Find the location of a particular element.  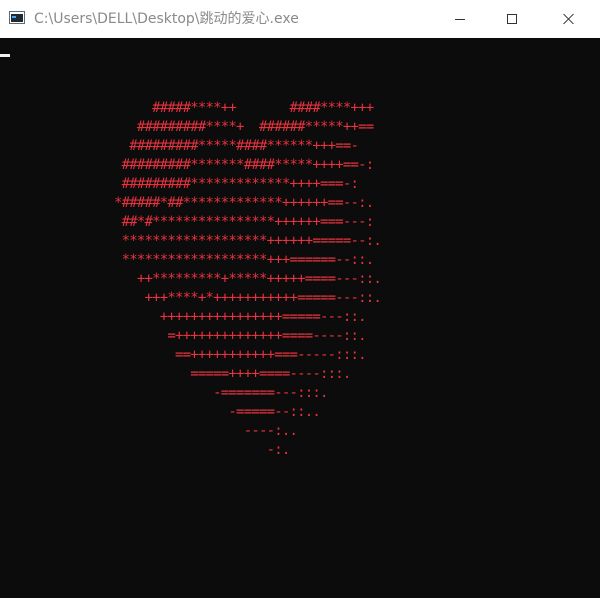

heart-row: +++****+*+++++++++++=====---::. is located at coordinates (248, 298).